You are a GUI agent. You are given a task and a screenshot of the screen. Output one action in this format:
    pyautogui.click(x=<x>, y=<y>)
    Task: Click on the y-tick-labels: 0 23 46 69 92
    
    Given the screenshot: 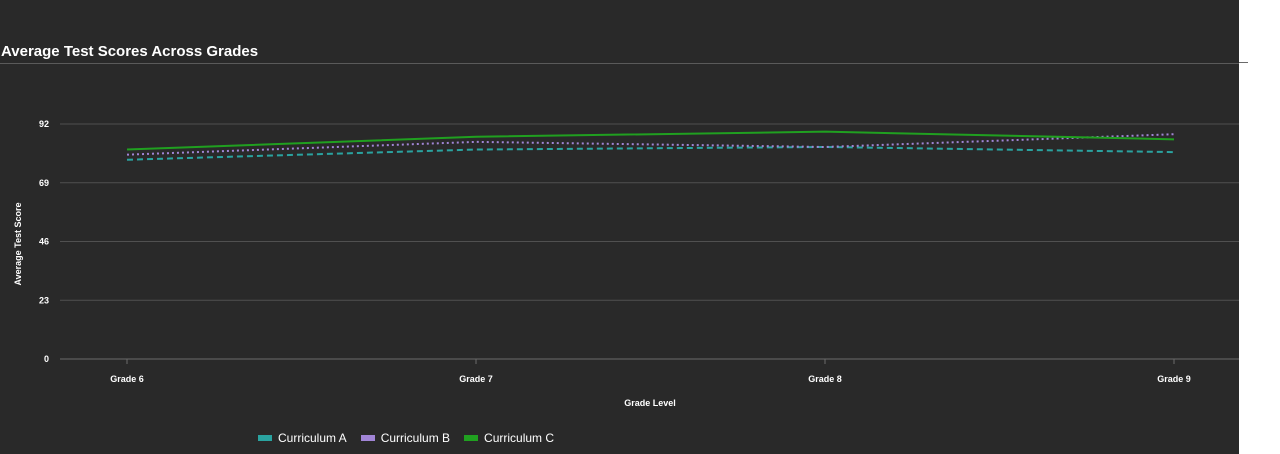 What is the action you would take?
    pyautogui.click(x=44, y=241)
    